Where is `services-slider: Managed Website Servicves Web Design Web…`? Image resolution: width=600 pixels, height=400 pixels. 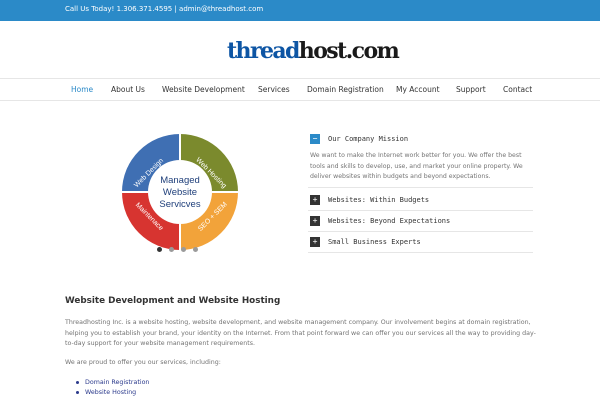
services-slider: Managed Website Servicves Web Design Web… is located at coordinates (180, 192).